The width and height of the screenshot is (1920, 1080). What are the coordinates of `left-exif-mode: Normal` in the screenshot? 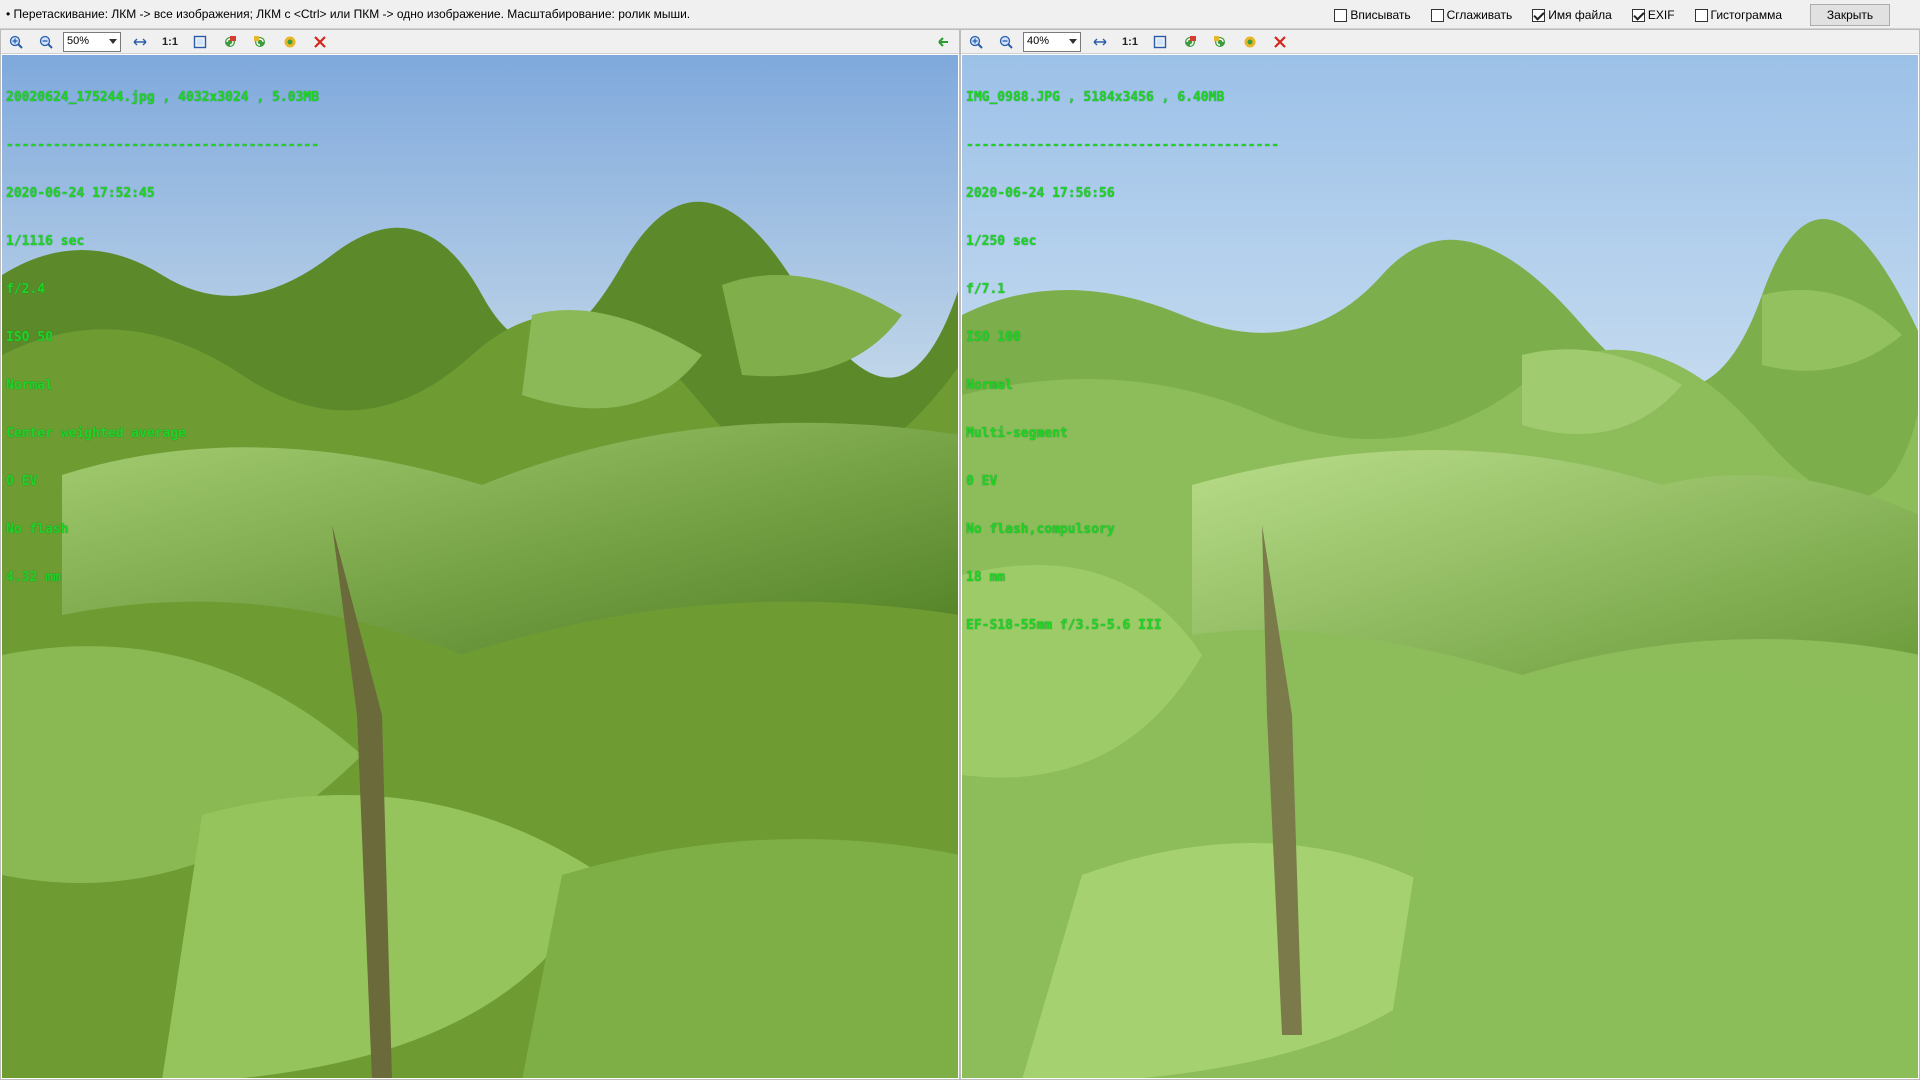 It's located at (29, 385).